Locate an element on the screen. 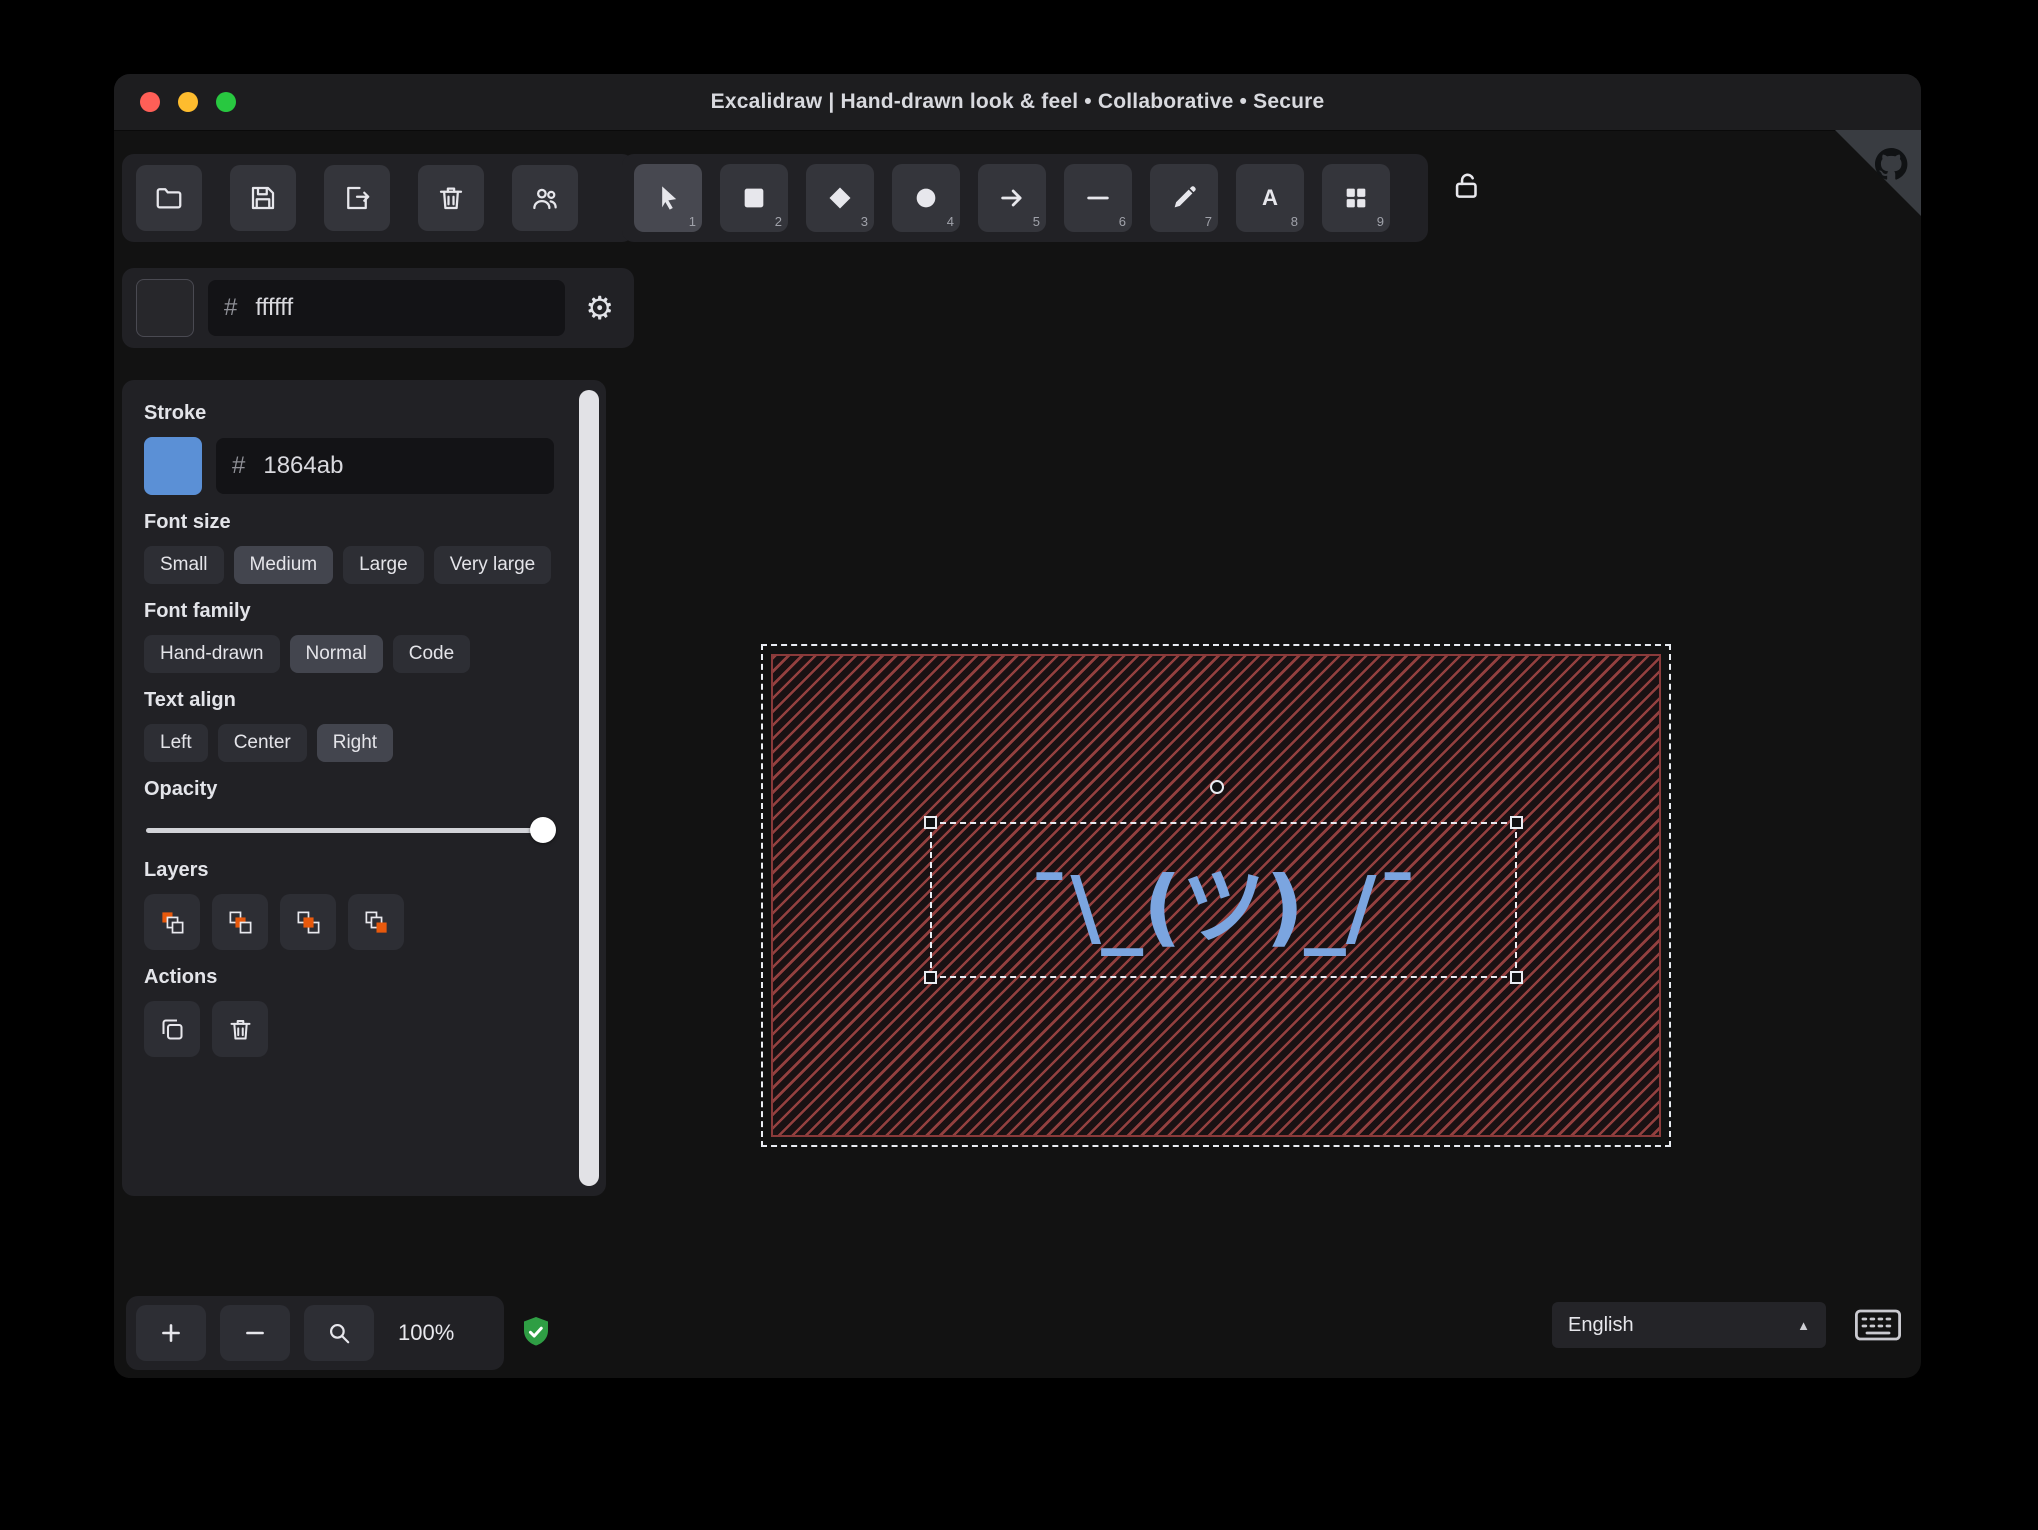 This screenshot has height=1530, width=2038. zoom-toolbar: 100% is located at coordinates (315, 1333).